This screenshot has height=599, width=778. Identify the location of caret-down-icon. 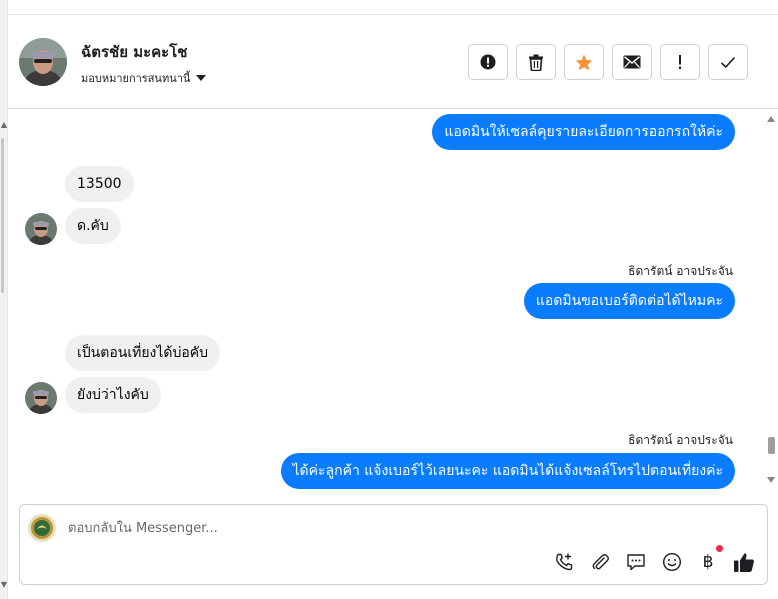
(201, 78).